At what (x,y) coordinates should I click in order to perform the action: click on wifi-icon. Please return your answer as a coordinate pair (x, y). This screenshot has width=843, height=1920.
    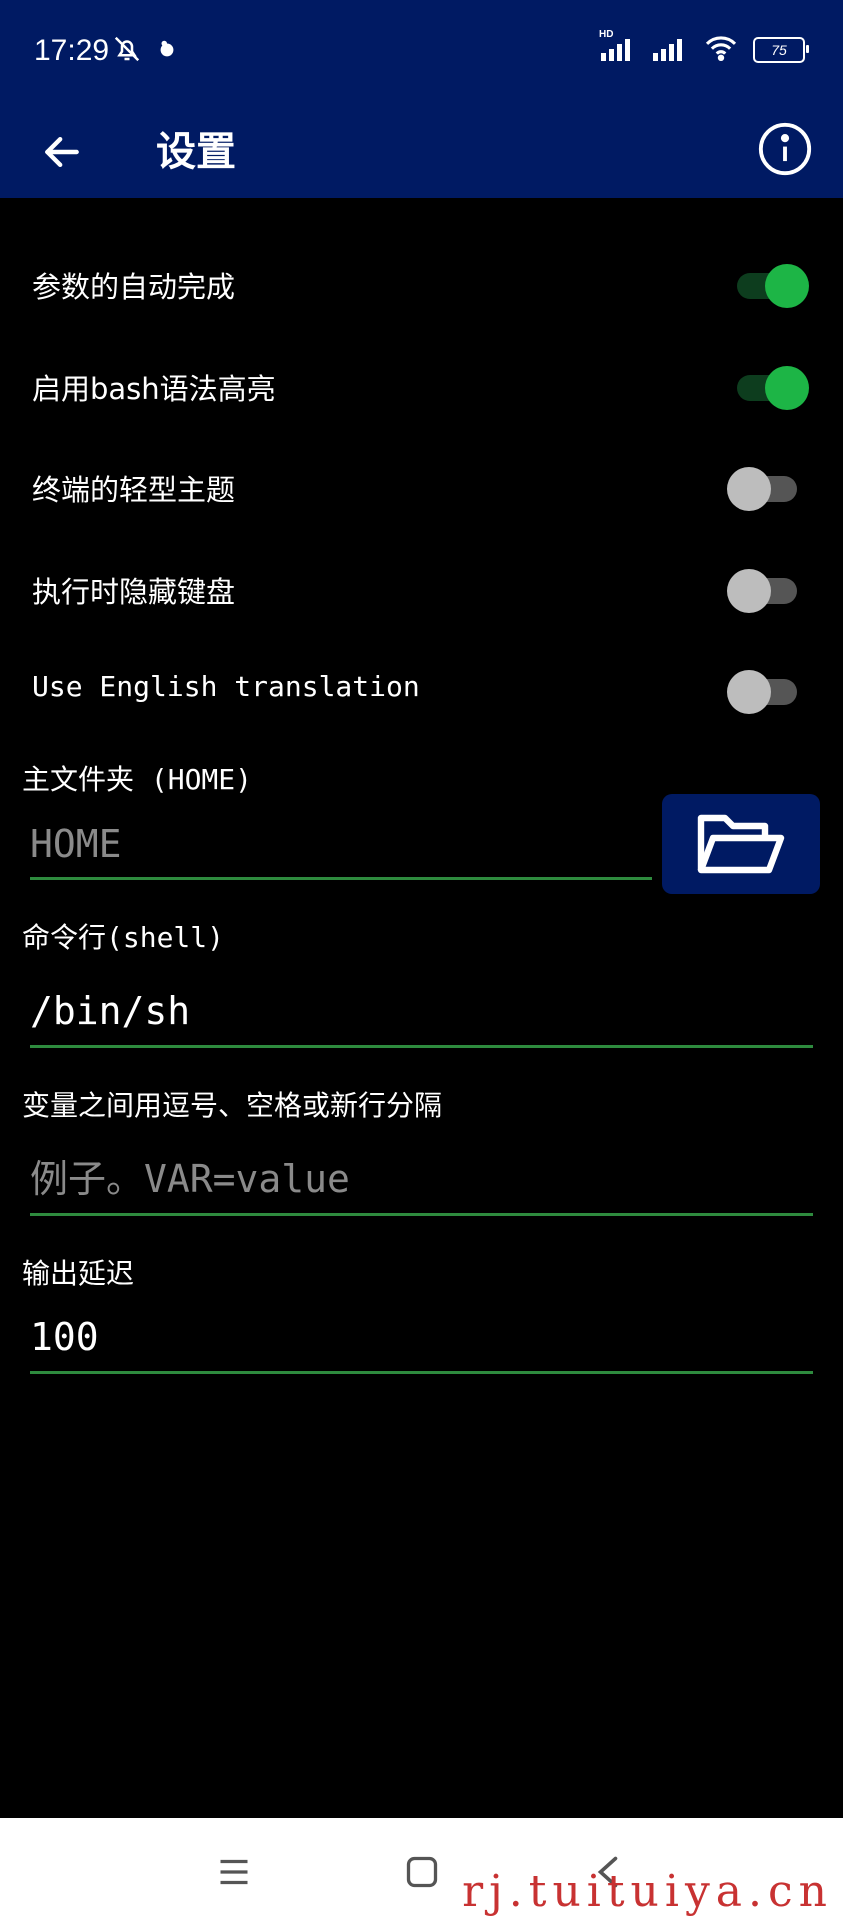
    Looking at the image, I should click on (721, 50).